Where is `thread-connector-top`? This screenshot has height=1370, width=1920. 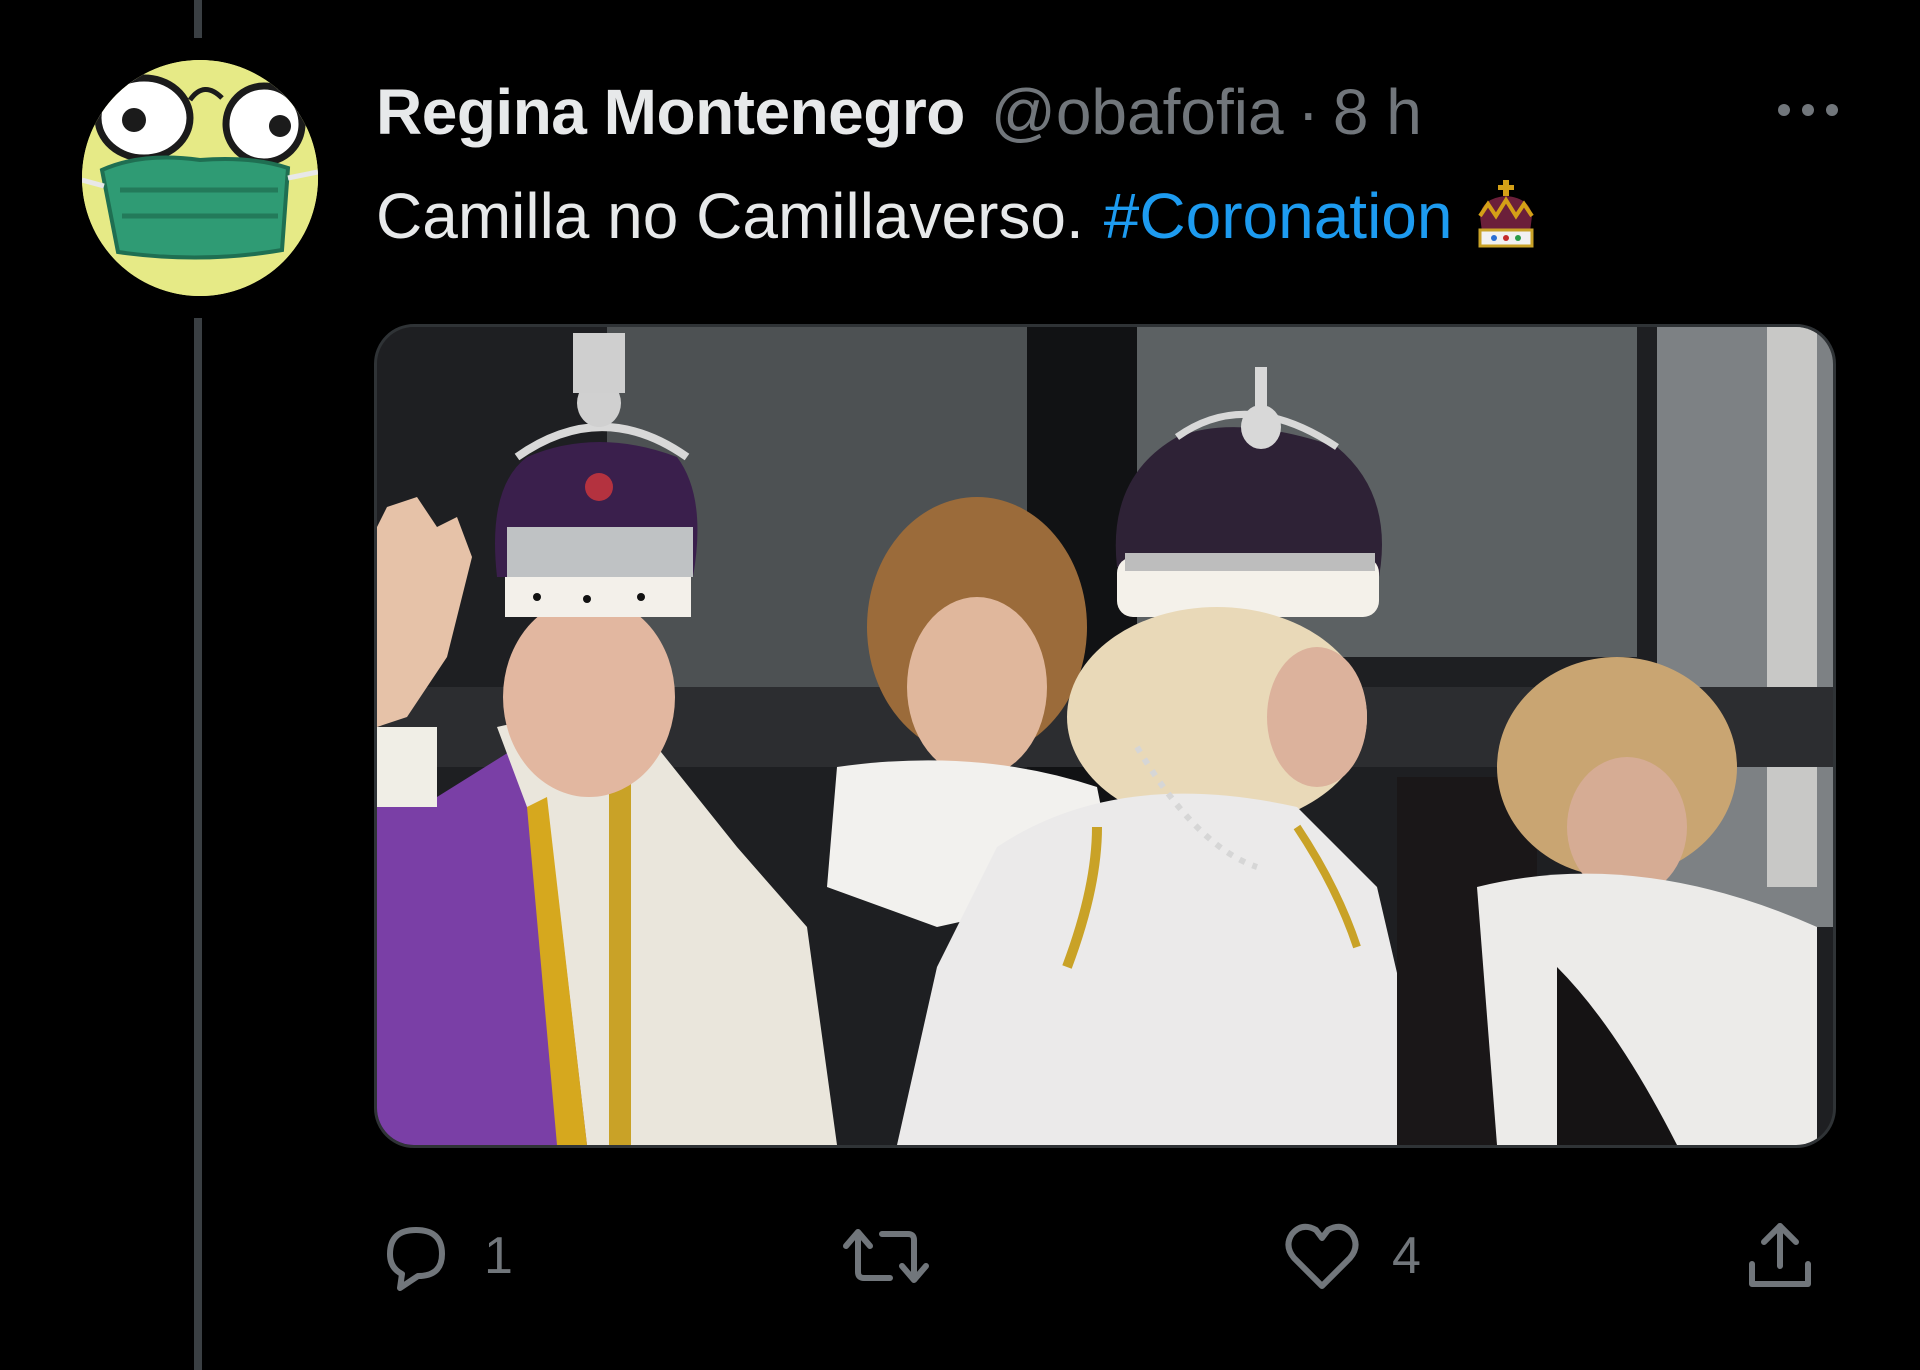
thread-connector-top is located at coordinates (198, 19).